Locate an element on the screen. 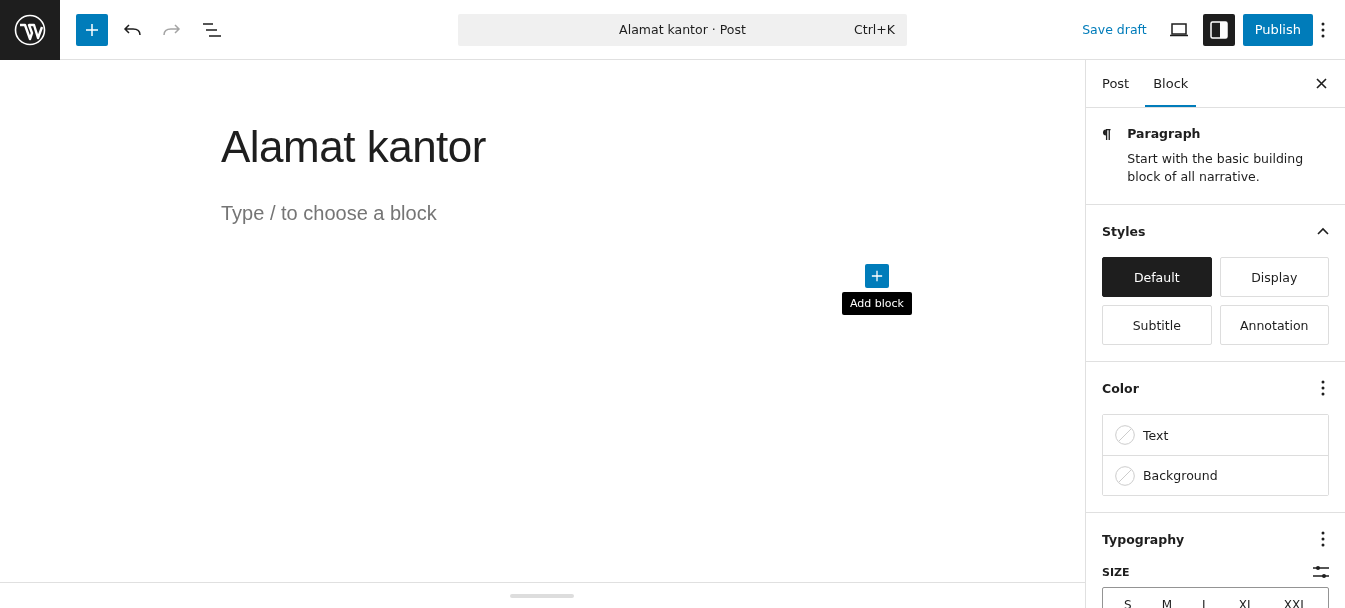 The image size is (1345, 608). panel-title: Typography is located at coordinates (1143, 539).